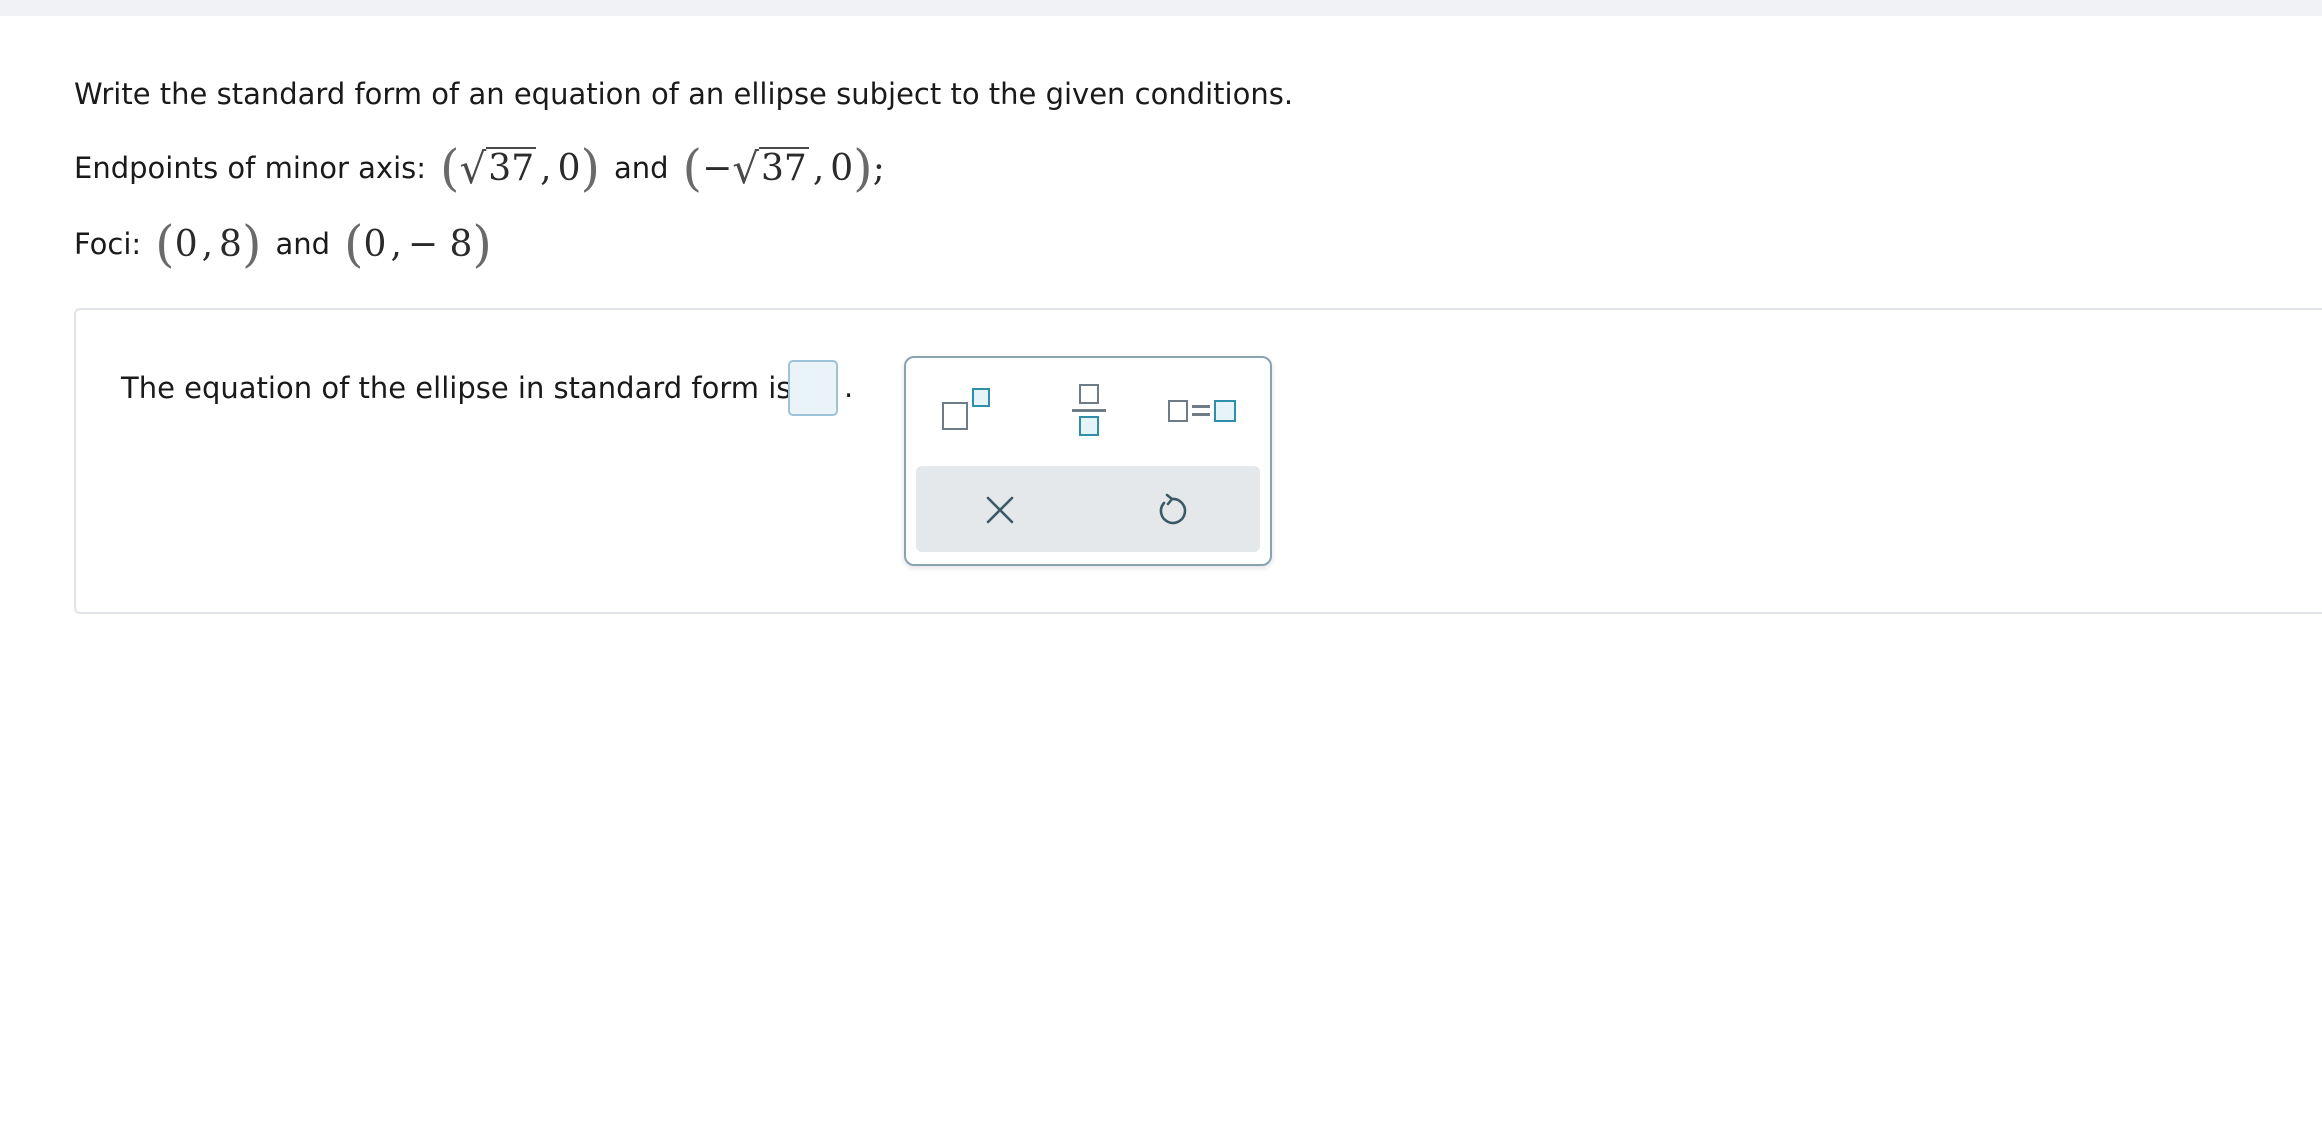  Describe the element at coordinates (208, 244) in the screenshot. I see `focus-point-1: ( 0 , 8 )` at that location.